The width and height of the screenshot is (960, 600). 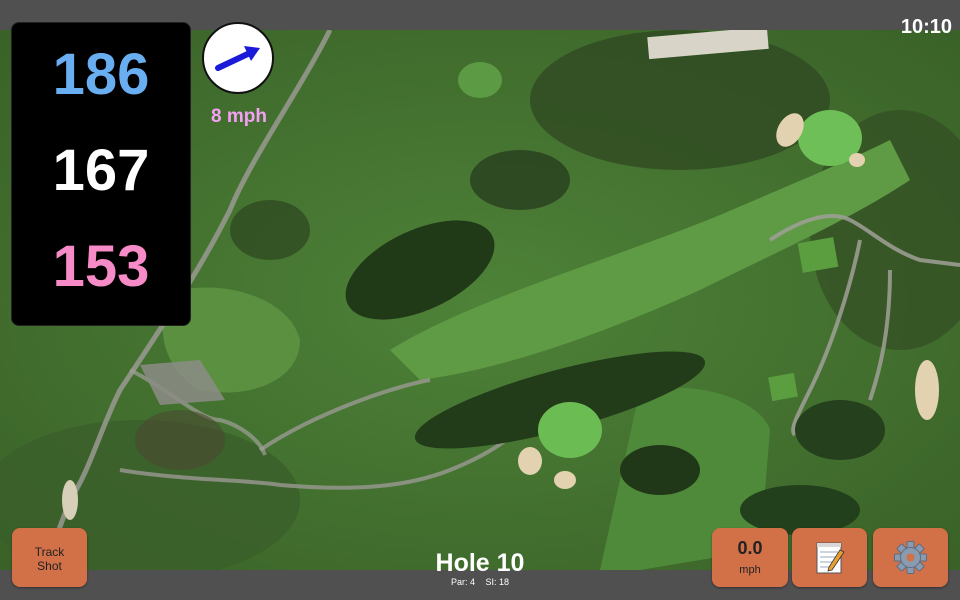 I want to click on distance-panel: 186 167 153, so click(x=101, y=174).